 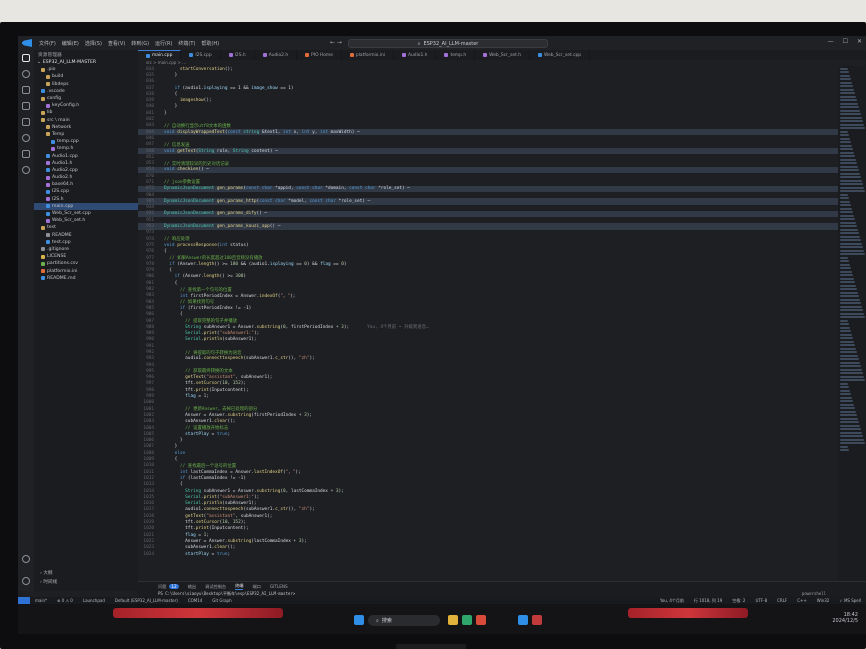 What do you see at coordinates (86, 177) in the screenshot?
I see `tree-item: Audio2.h` at bounding box center [86, 177].